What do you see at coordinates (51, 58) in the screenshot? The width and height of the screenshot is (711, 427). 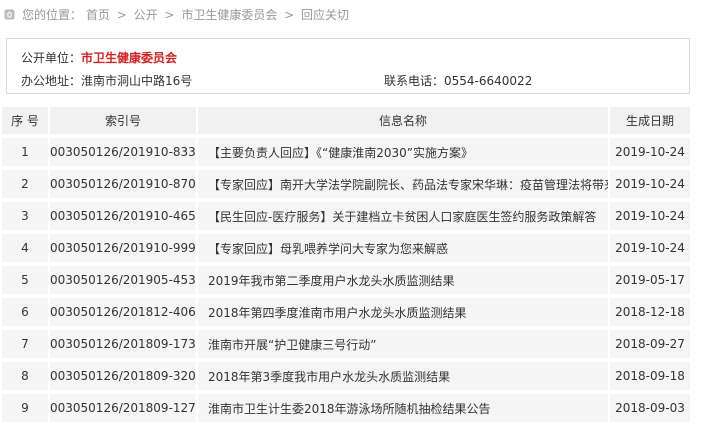 I see `unit-label: 公开单位：` at bounding box center [51, 58].